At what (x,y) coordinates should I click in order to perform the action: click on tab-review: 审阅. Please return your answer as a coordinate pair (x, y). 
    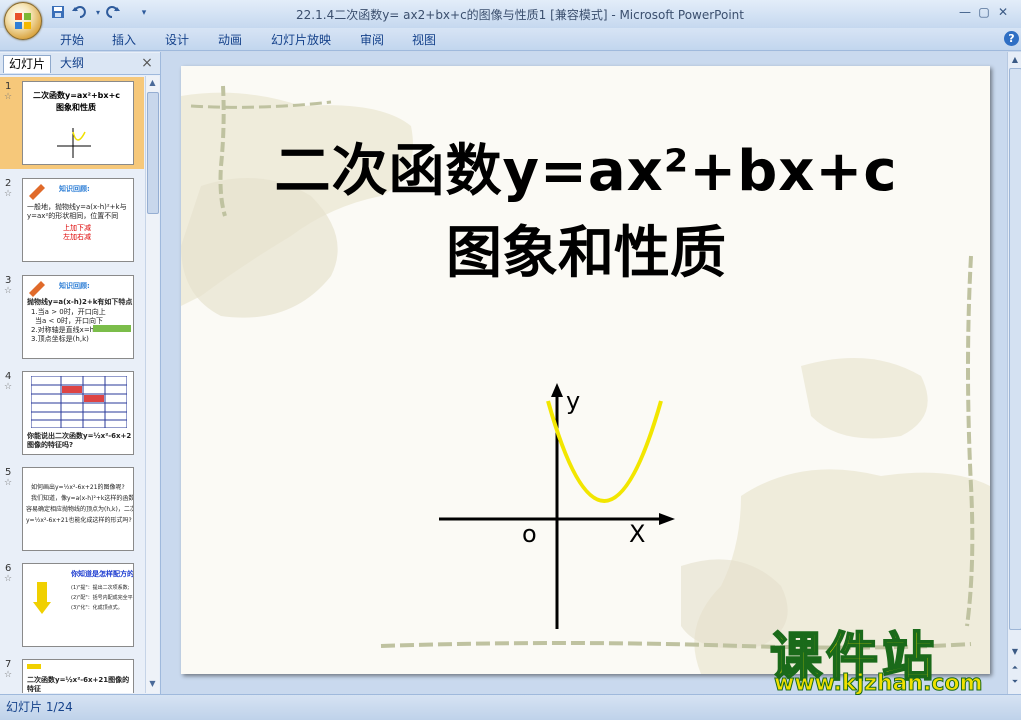
    Looking at the image, I should click on (372, 39).